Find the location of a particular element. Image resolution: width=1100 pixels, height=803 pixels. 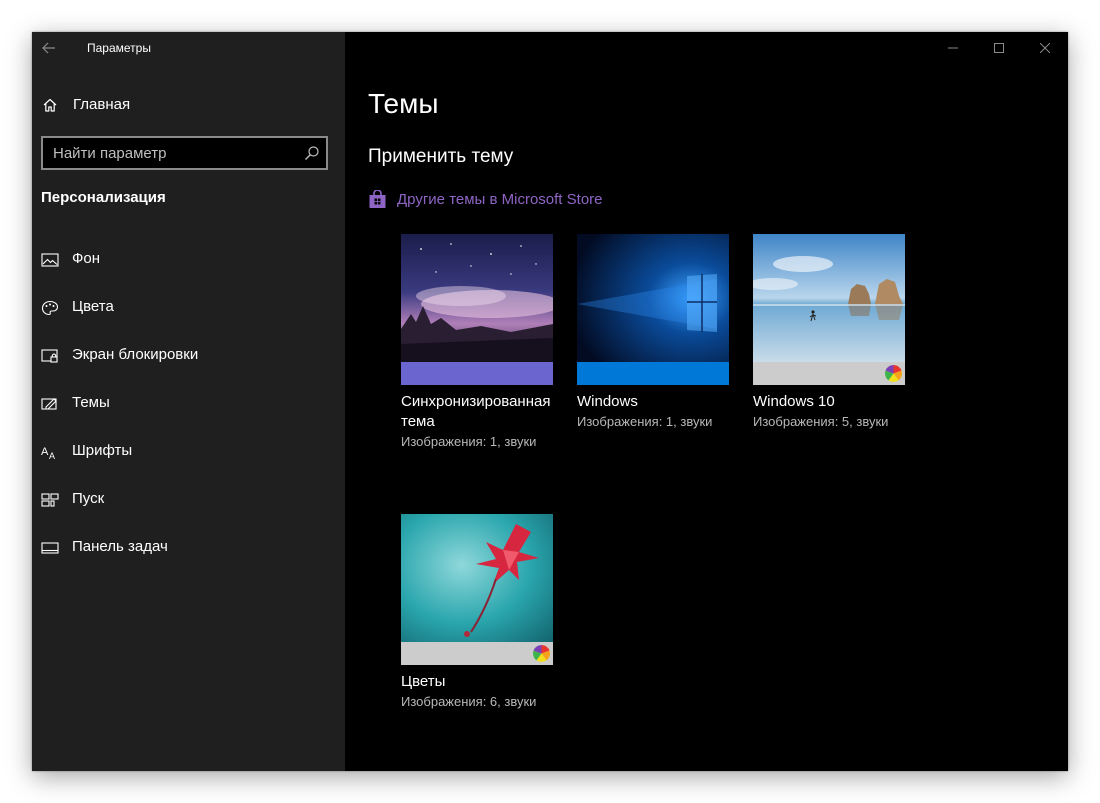

maximize-button is located at coordinates (999, 48).